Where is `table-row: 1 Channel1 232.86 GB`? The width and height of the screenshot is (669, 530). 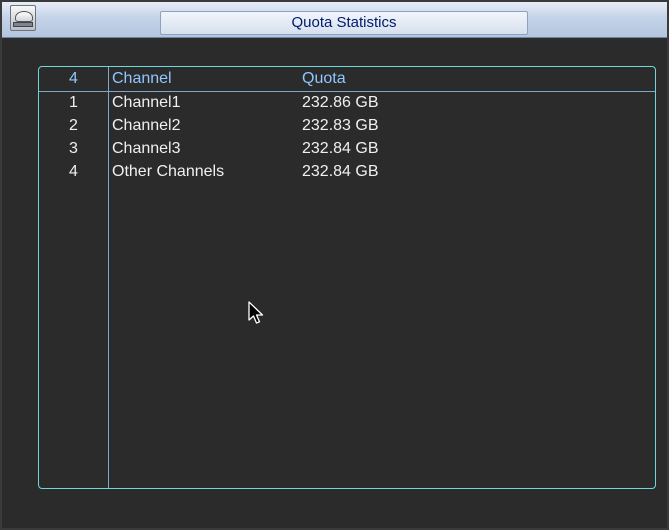
table-row: 1 Channel1 232.86 GB is located at coordinates (347, 103).